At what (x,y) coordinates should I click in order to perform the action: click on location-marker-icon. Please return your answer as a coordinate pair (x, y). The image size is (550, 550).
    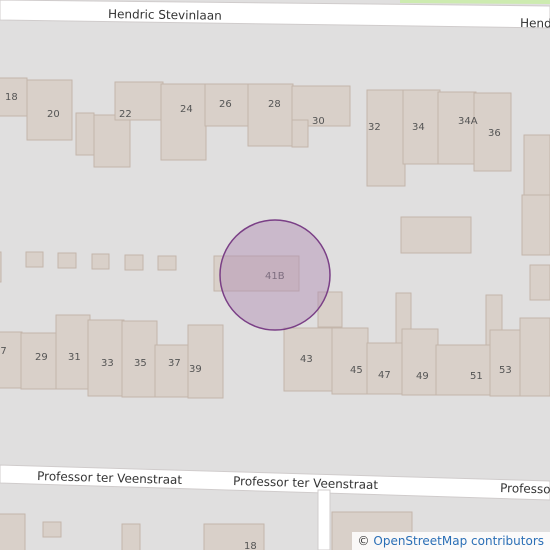
    Looking at the image, I should click on (275, 275).